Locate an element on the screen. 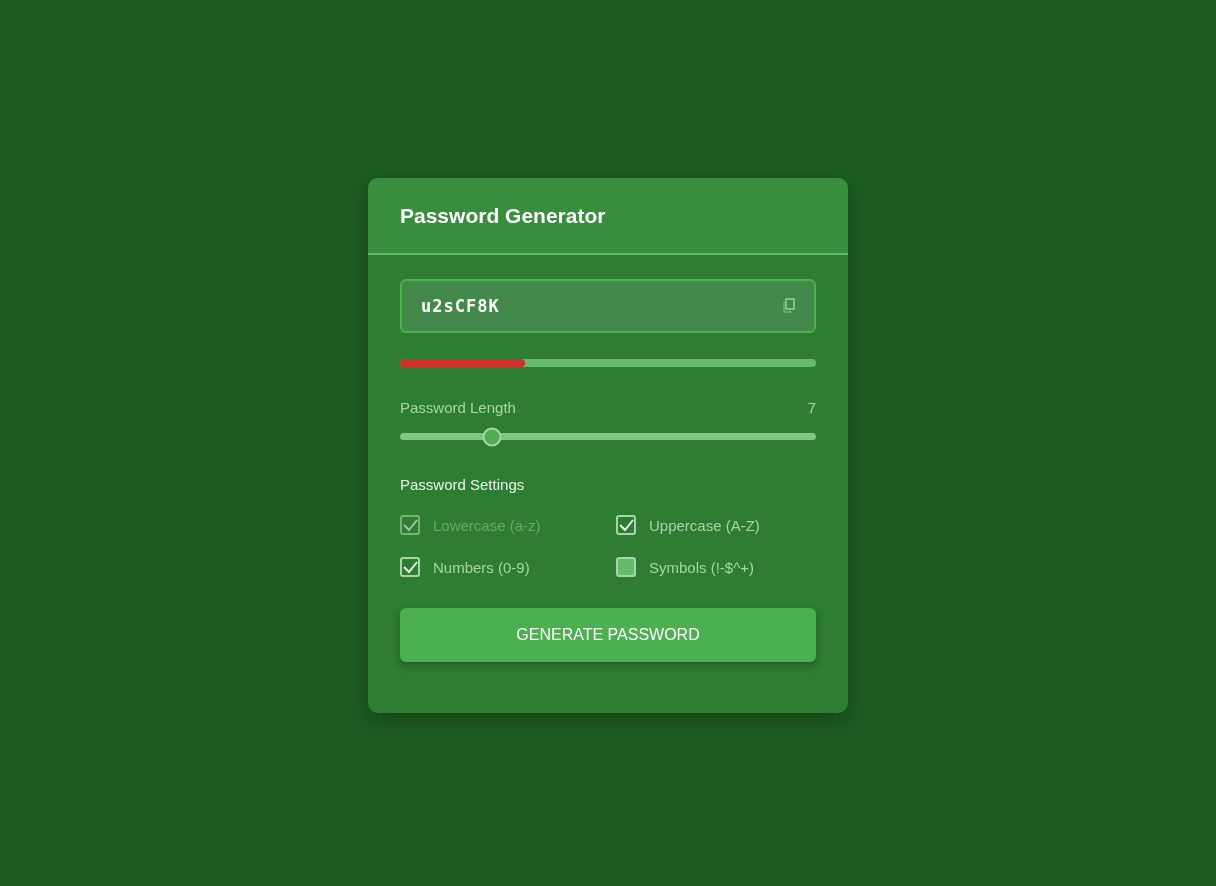 This screenshot has height=886, width=1216. option-label: Numbers (0-9) is located at coordinates (481, 567).